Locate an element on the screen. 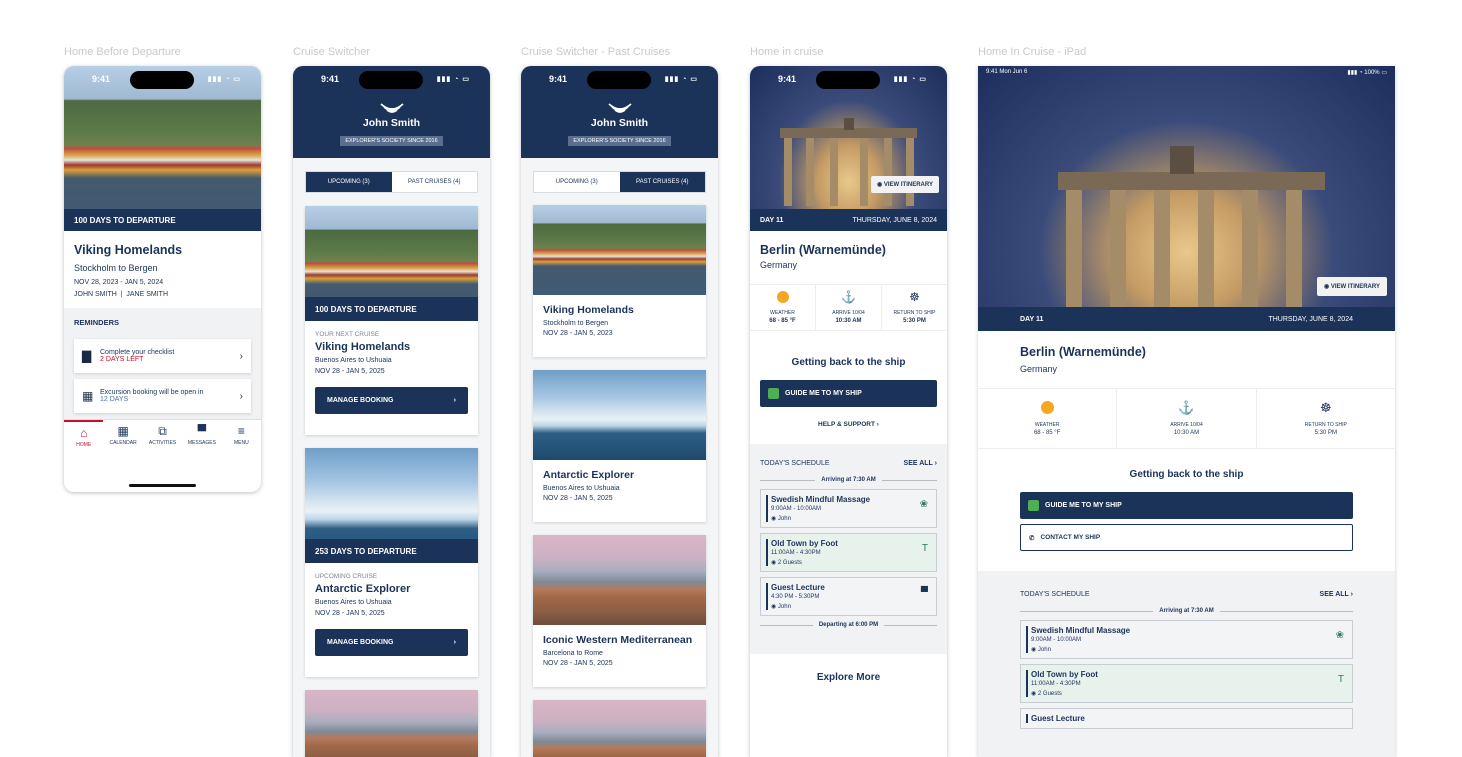 The width and height of the screenshot is (1462, 757). nav-menu: ≡ MENU is located at coordinates (241, 438).